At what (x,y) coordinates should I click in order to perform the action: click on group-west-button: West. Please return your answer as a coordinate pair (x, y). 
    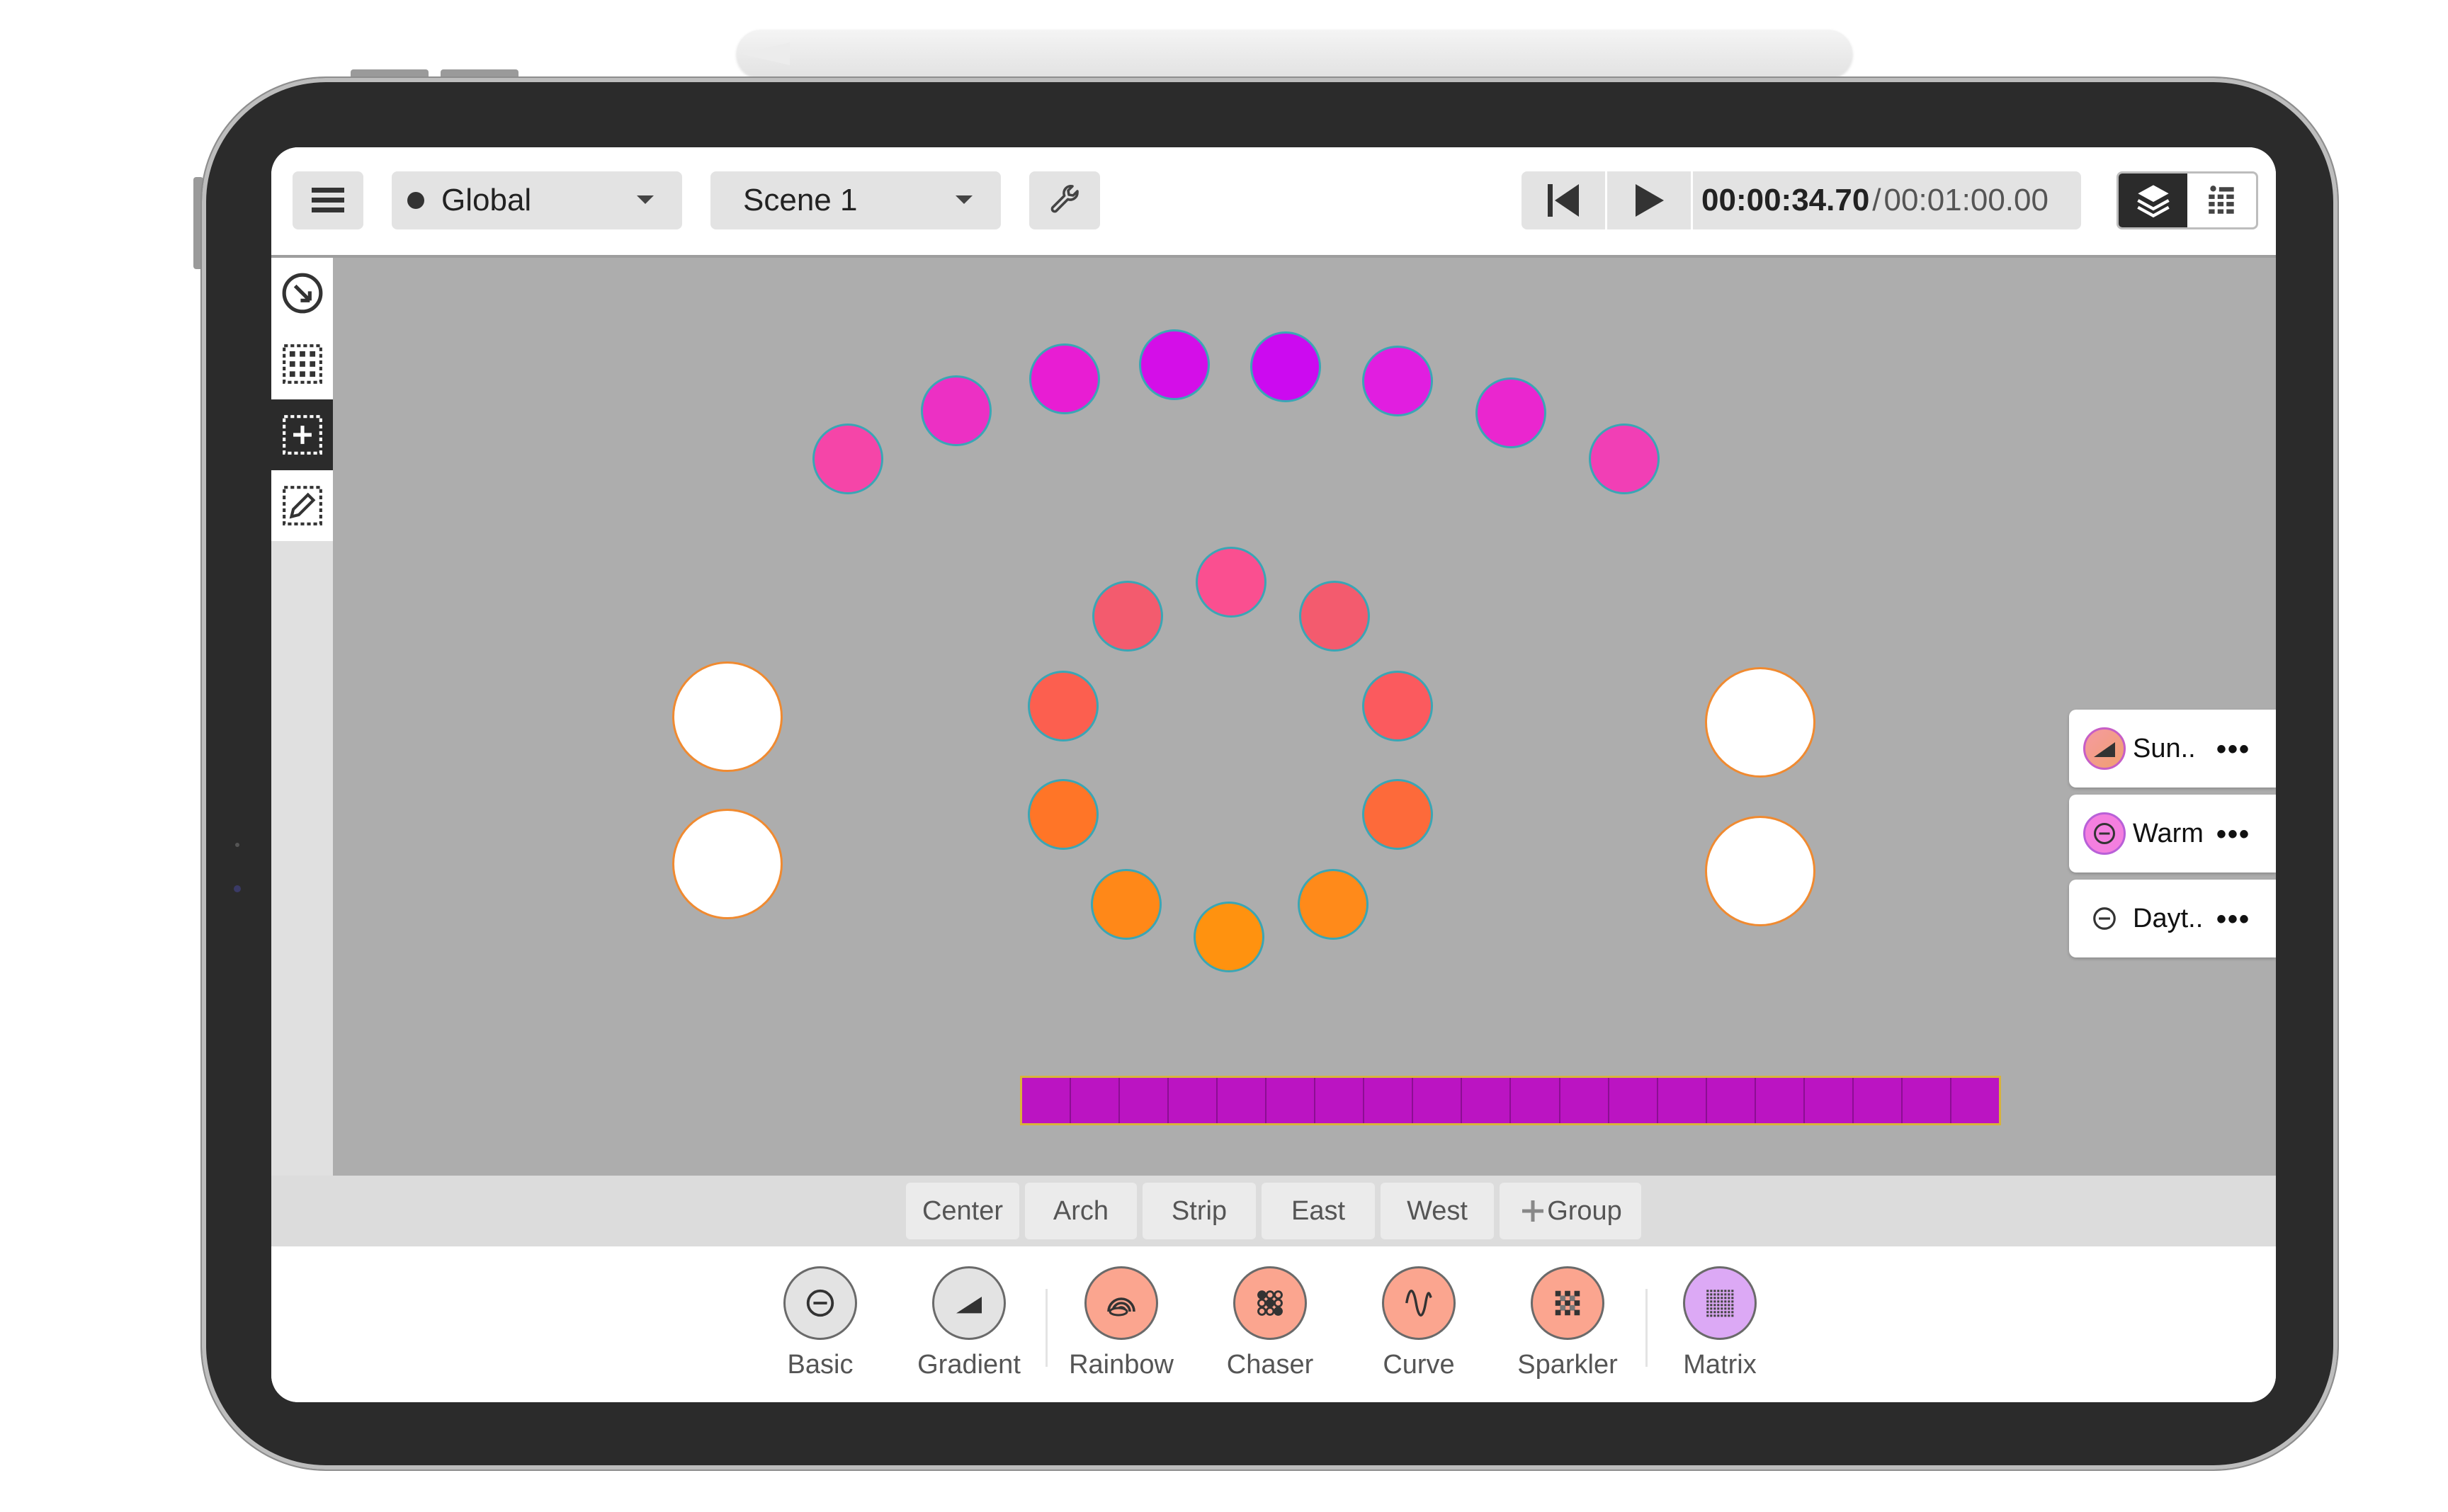
    Looking at the image, I should click on (1438, 1211).